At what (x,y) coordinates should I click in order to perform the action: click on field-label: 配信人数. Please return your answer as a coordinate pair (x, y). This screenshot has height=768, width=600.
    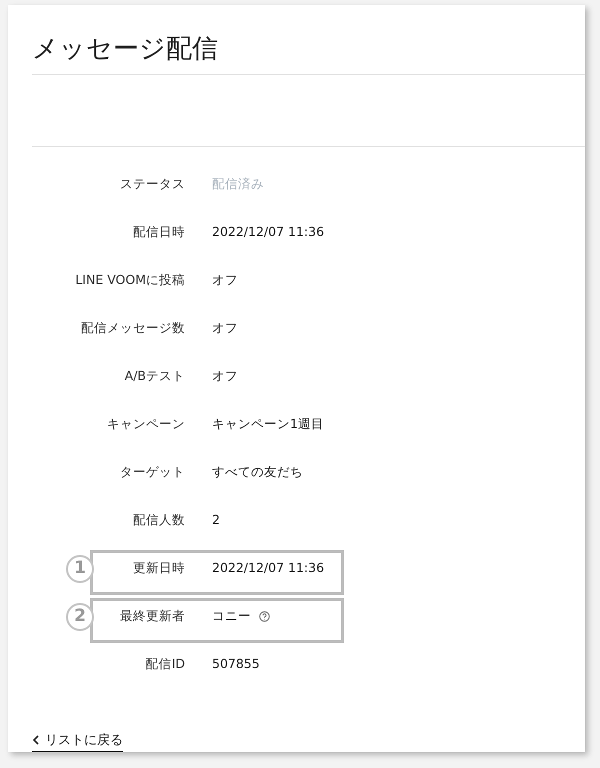
    Looking at the image, I should click on (159, 520).